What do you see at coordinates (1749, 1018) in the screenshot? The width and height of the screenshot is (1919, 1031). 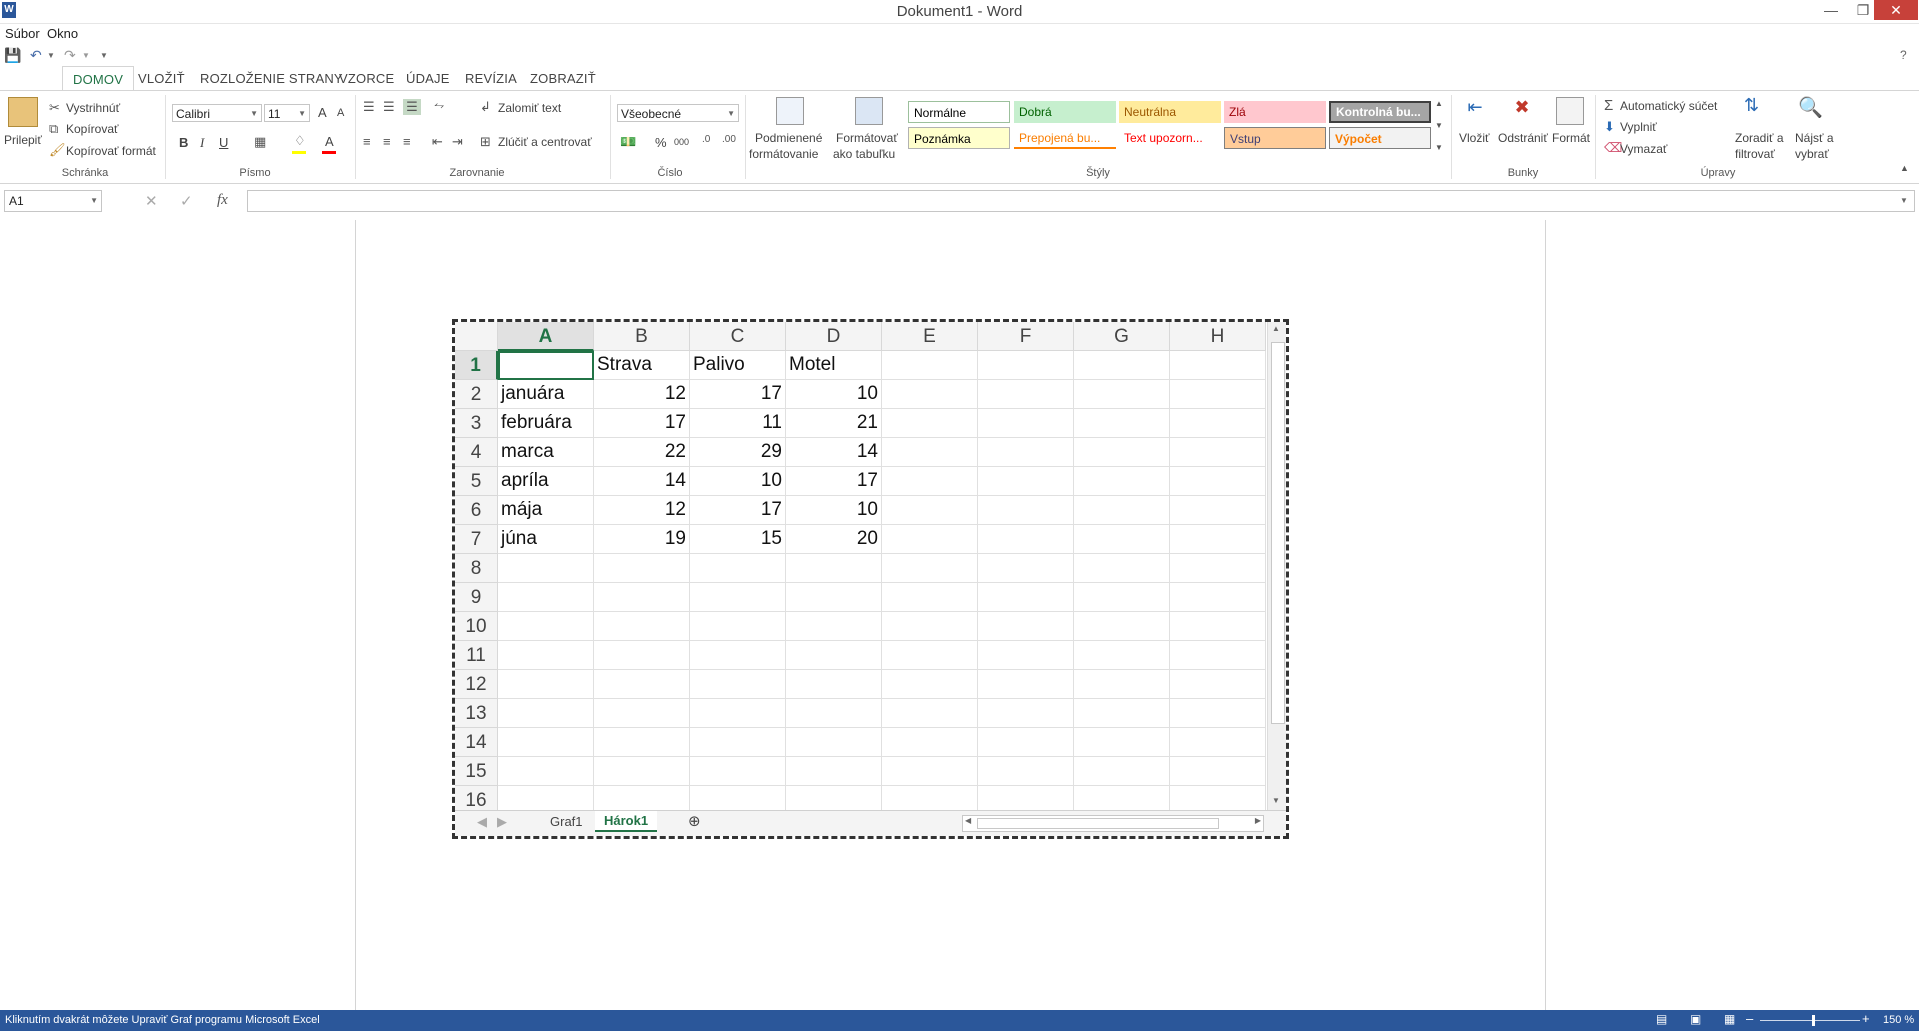 I see `zoom-out-button: –` at bounding box center [1749, 1018].